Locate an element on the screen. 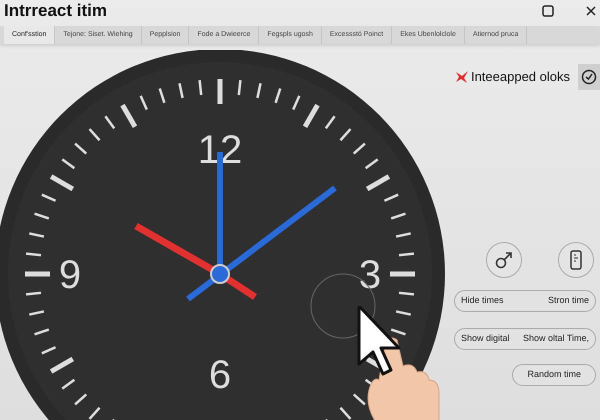 This screenshot has width=600, height=420. toggle-button: Hide times is located at coordinates (482, 301).